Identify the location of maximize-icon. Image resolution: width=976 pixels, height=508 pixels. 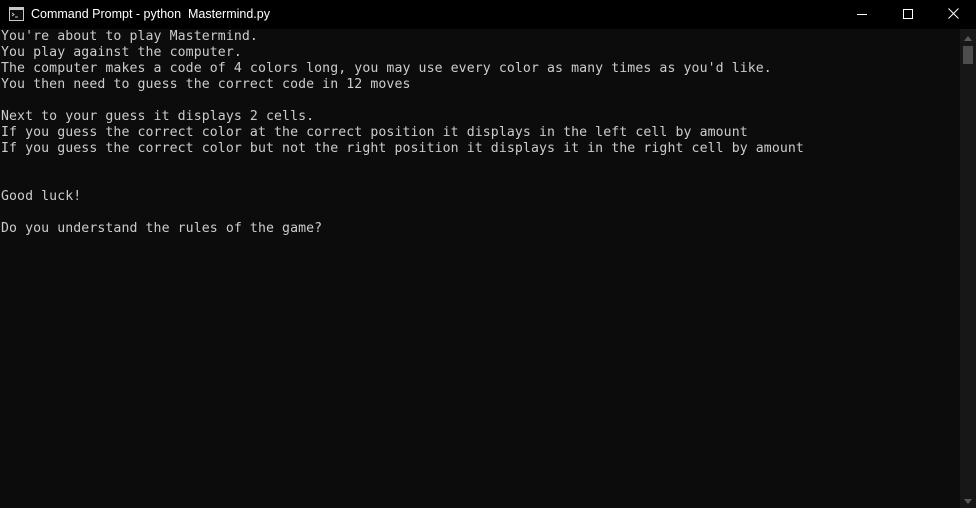
(908, 15).